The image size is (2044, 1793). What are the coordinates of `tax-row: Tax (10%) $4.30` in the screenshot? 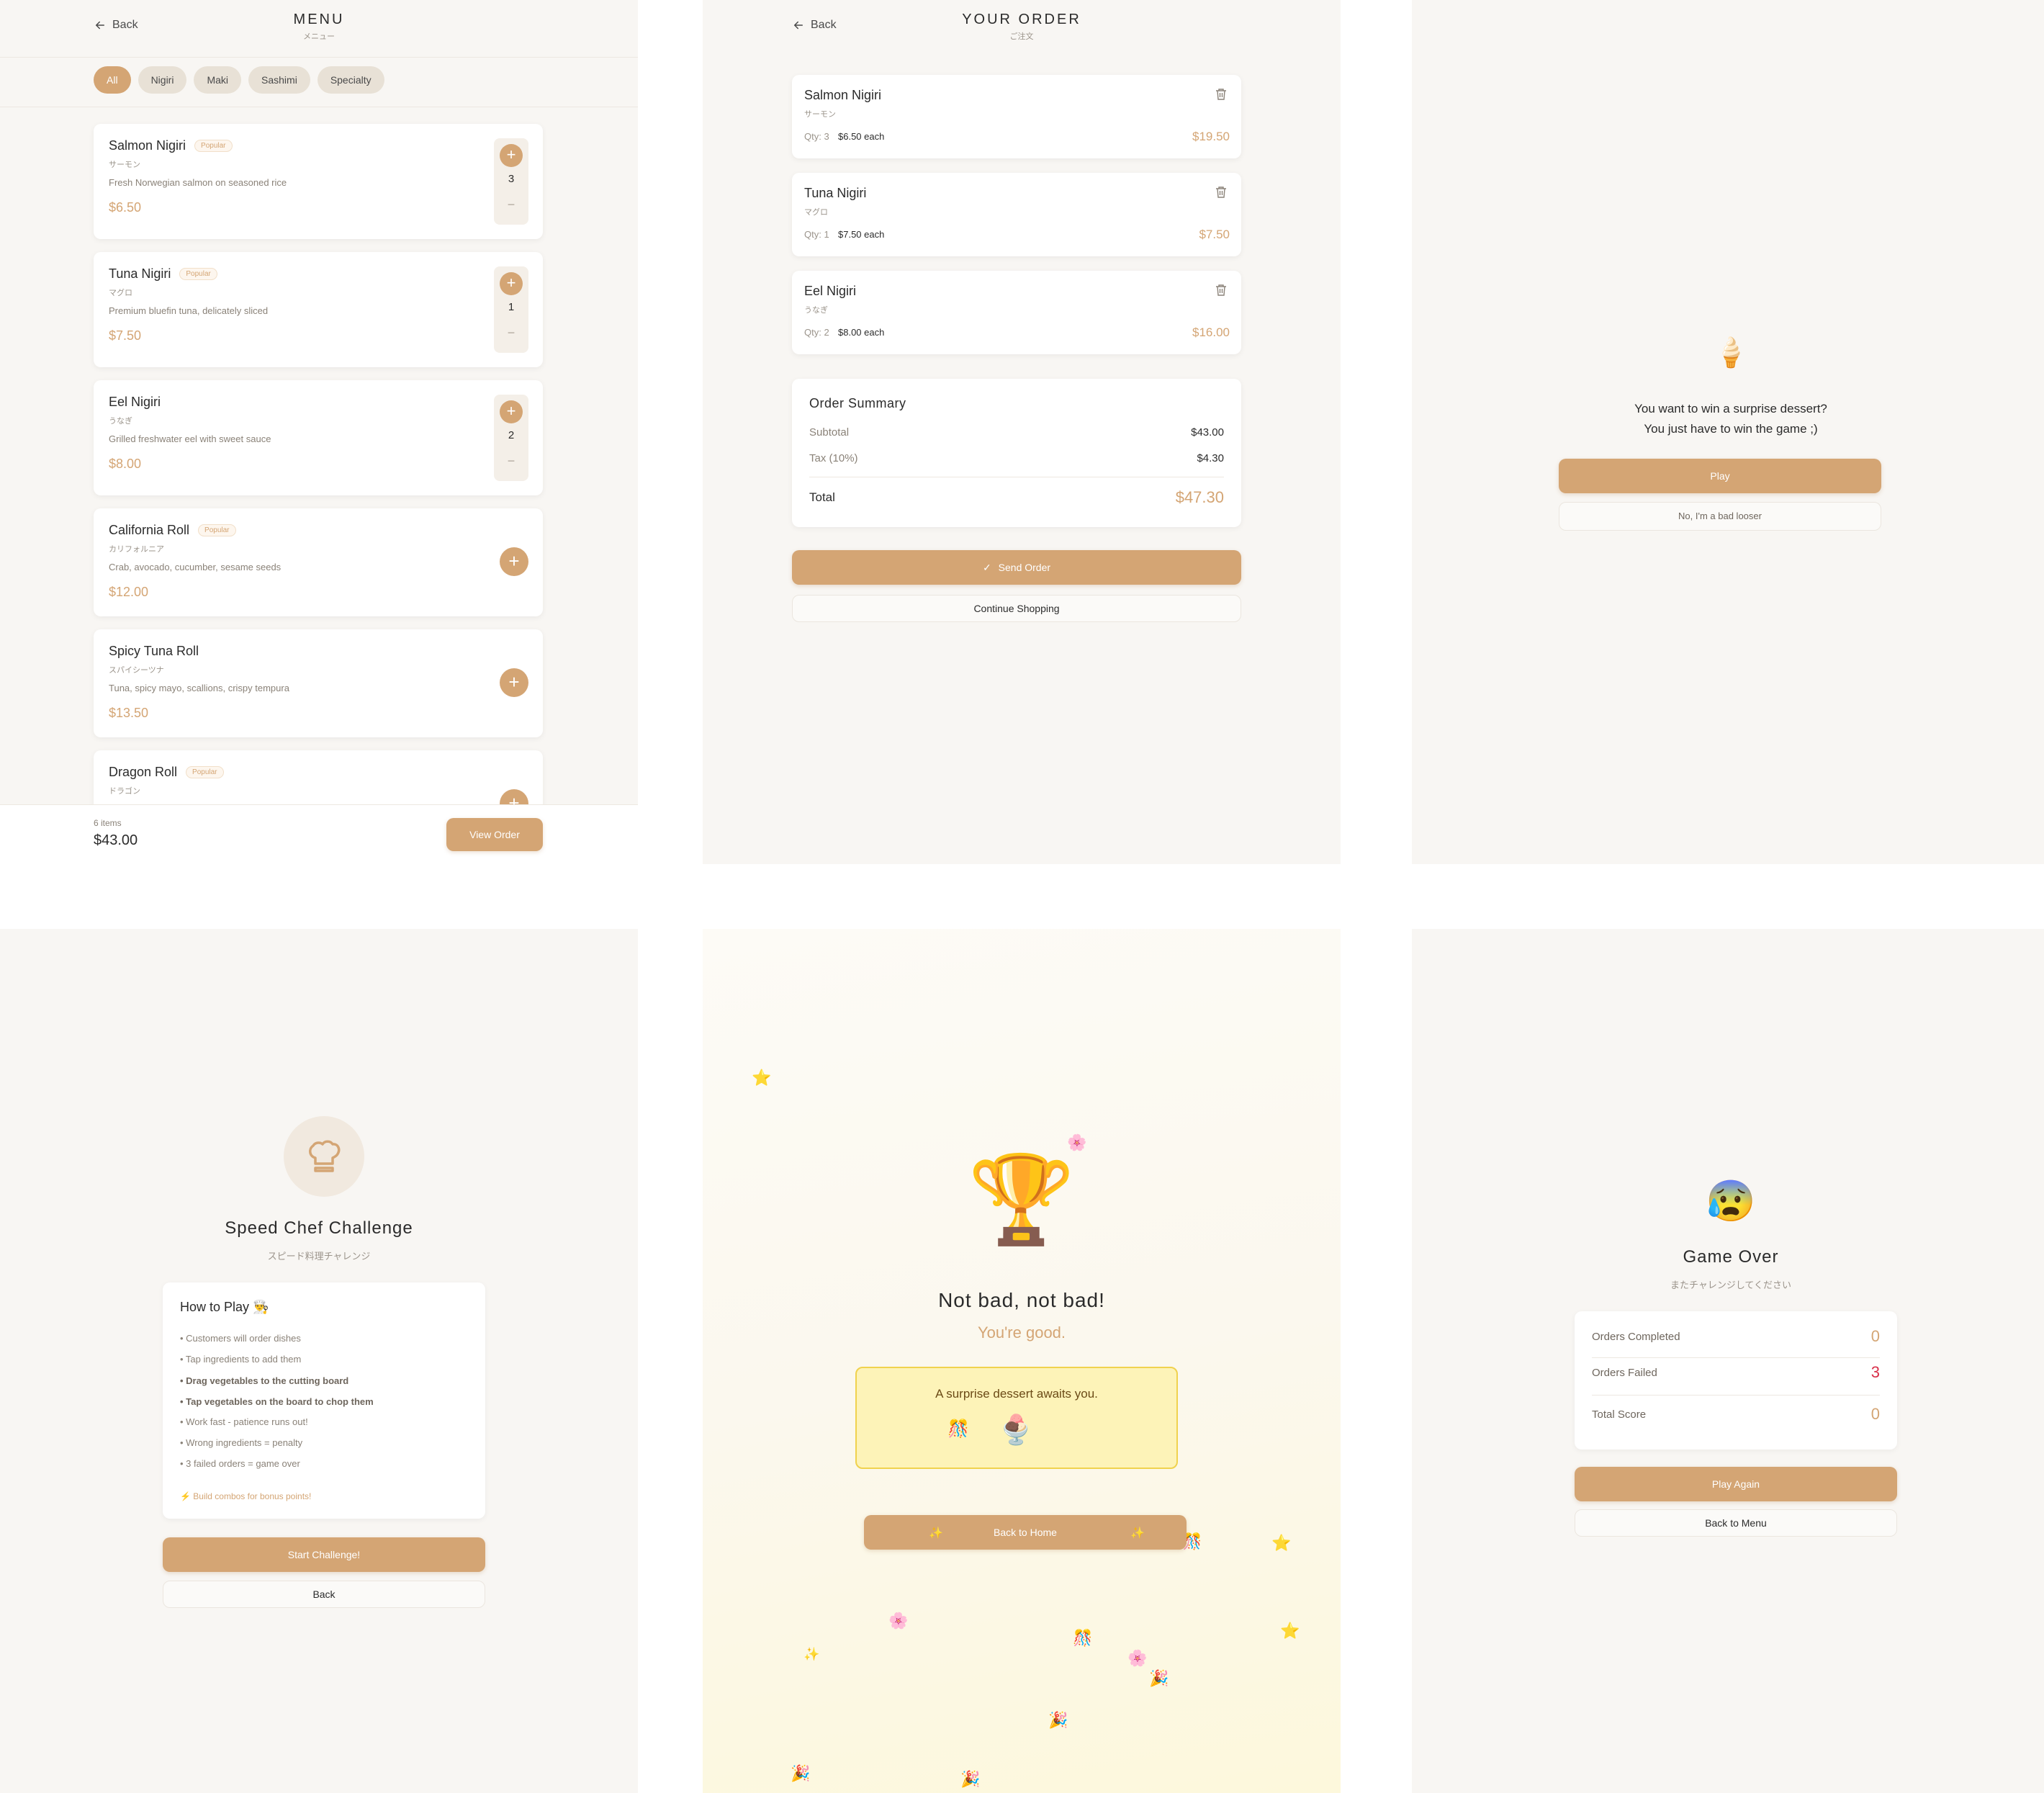 It's located at (1016, 458).